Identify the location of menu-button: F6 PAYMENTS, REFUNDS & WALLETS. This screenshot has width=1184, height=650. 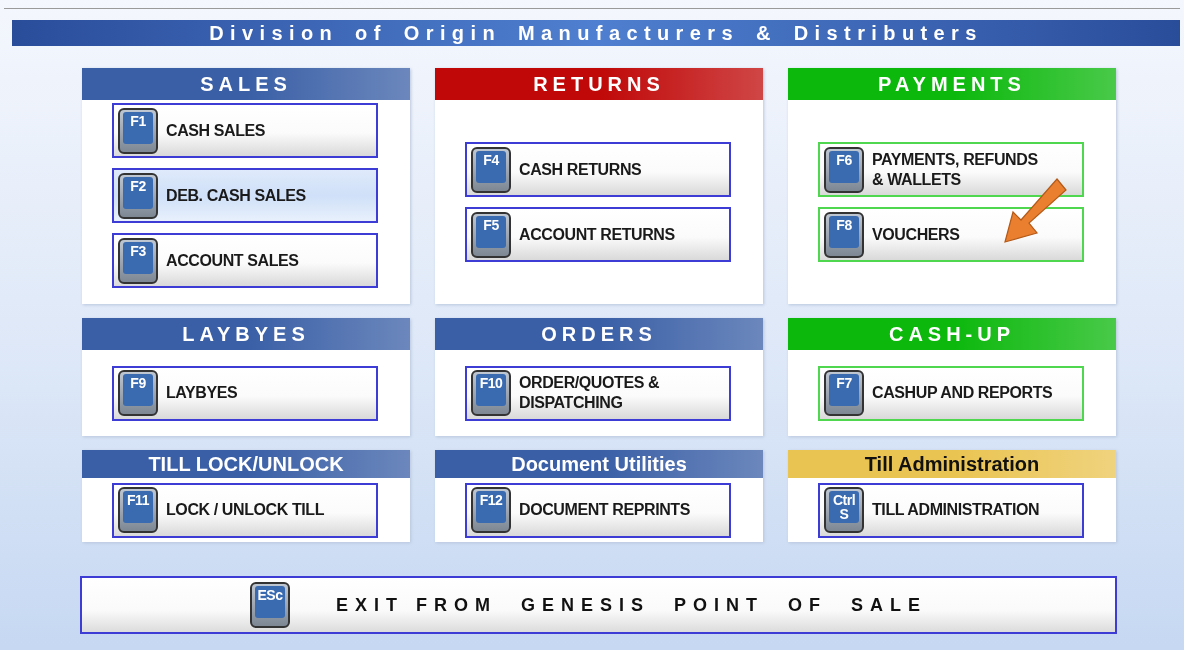
(951, 169).